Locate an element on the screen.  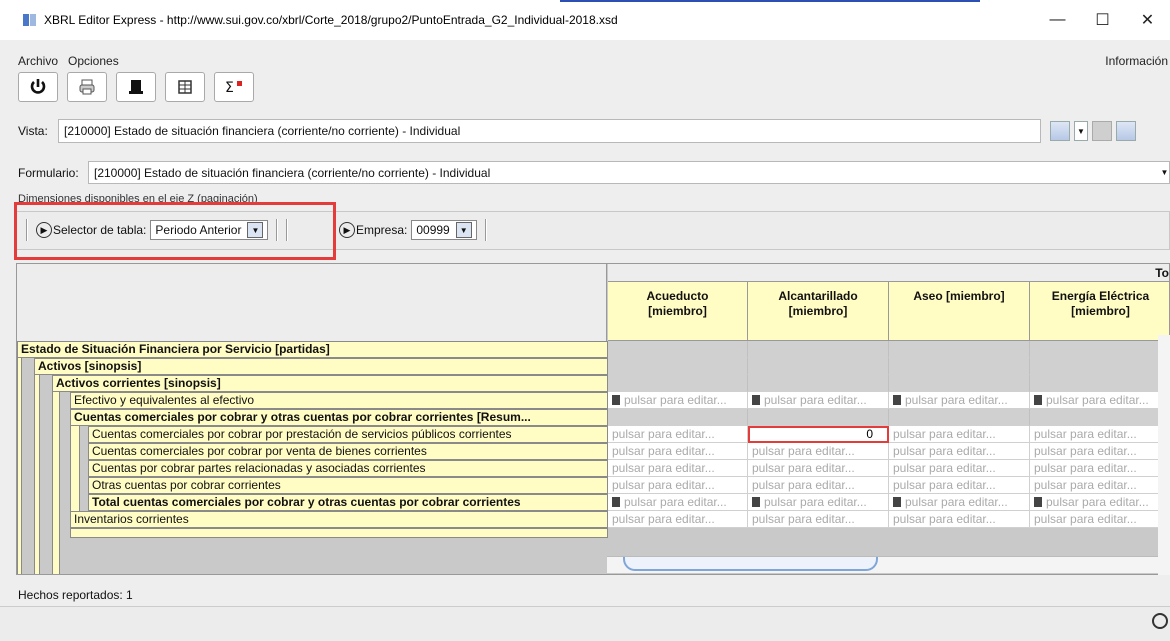
menu-informacion: Información is located at coordinates (1136, 61).